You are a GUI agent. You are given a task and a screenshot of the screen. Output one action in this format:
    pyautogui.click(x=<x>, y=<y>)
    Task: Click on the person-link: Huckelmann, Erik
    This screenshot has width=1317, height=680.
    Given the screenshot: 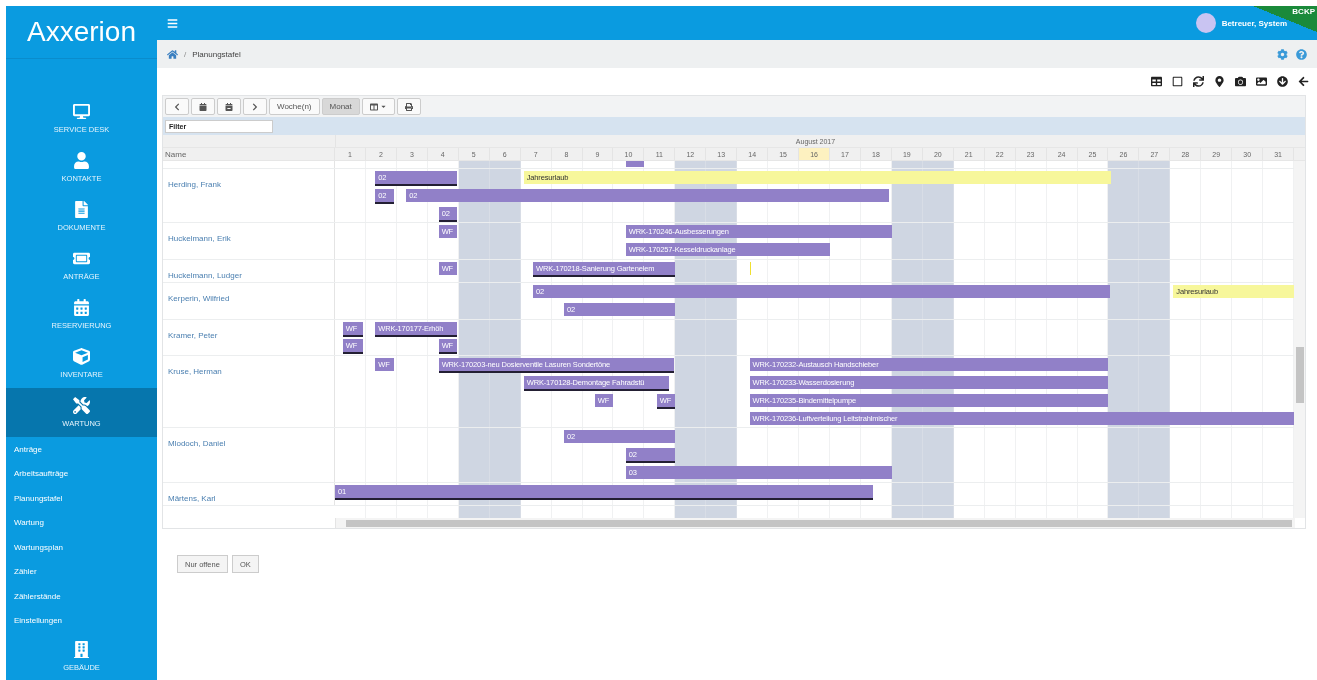 What is the action you would take?
    pyautogui.click(x=199, y=239)
    